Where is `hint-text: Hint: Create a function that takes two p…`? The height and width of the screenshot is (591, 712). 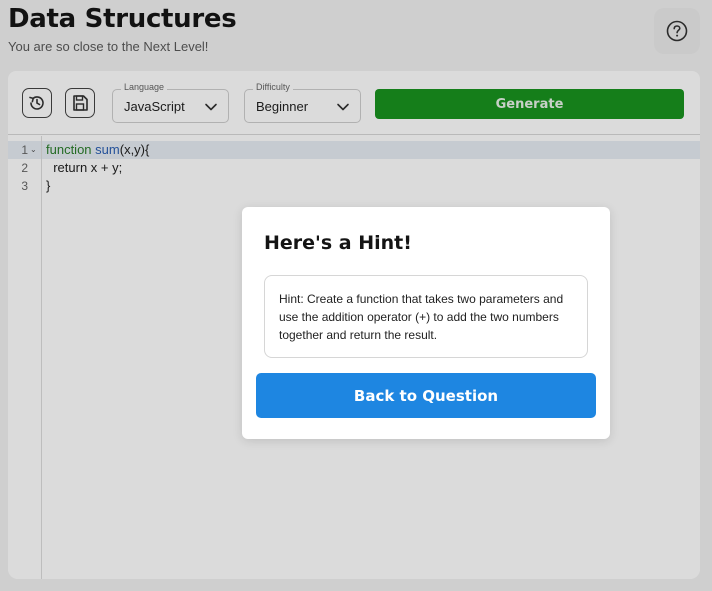 hint-text: Hint: Create a function that takes two p… is located at coordinates (421, 317).